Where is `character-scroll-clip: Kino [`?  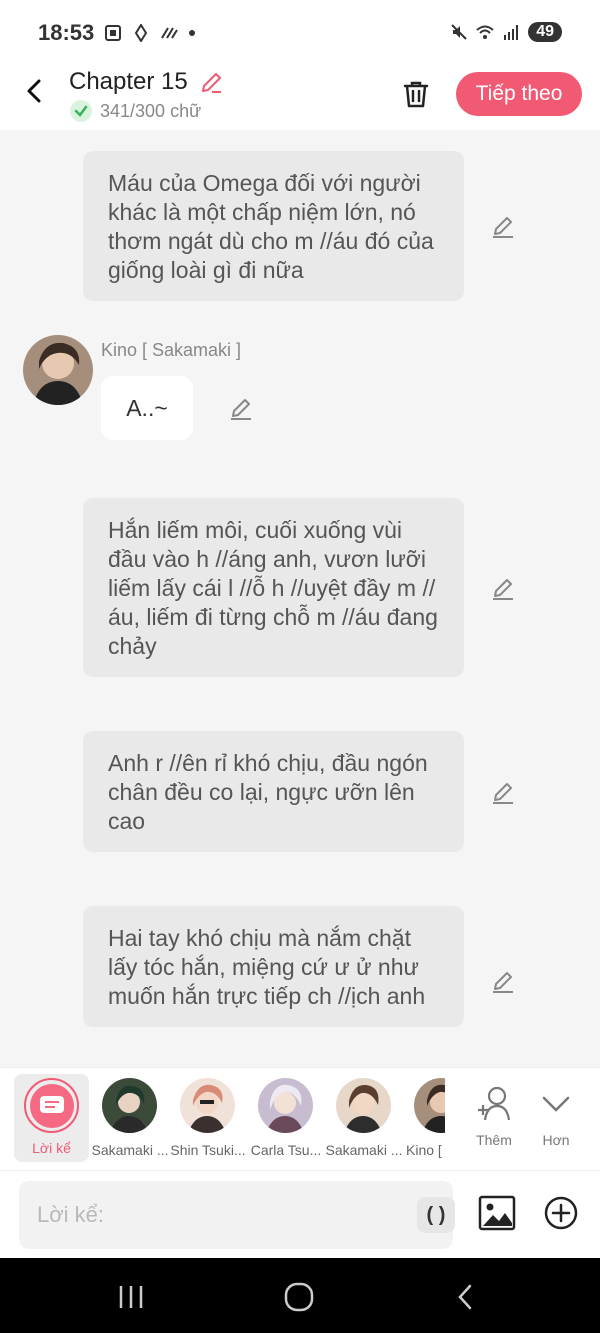 character-scroll-clip: Kino [ is located at coordinates (424, 1119).